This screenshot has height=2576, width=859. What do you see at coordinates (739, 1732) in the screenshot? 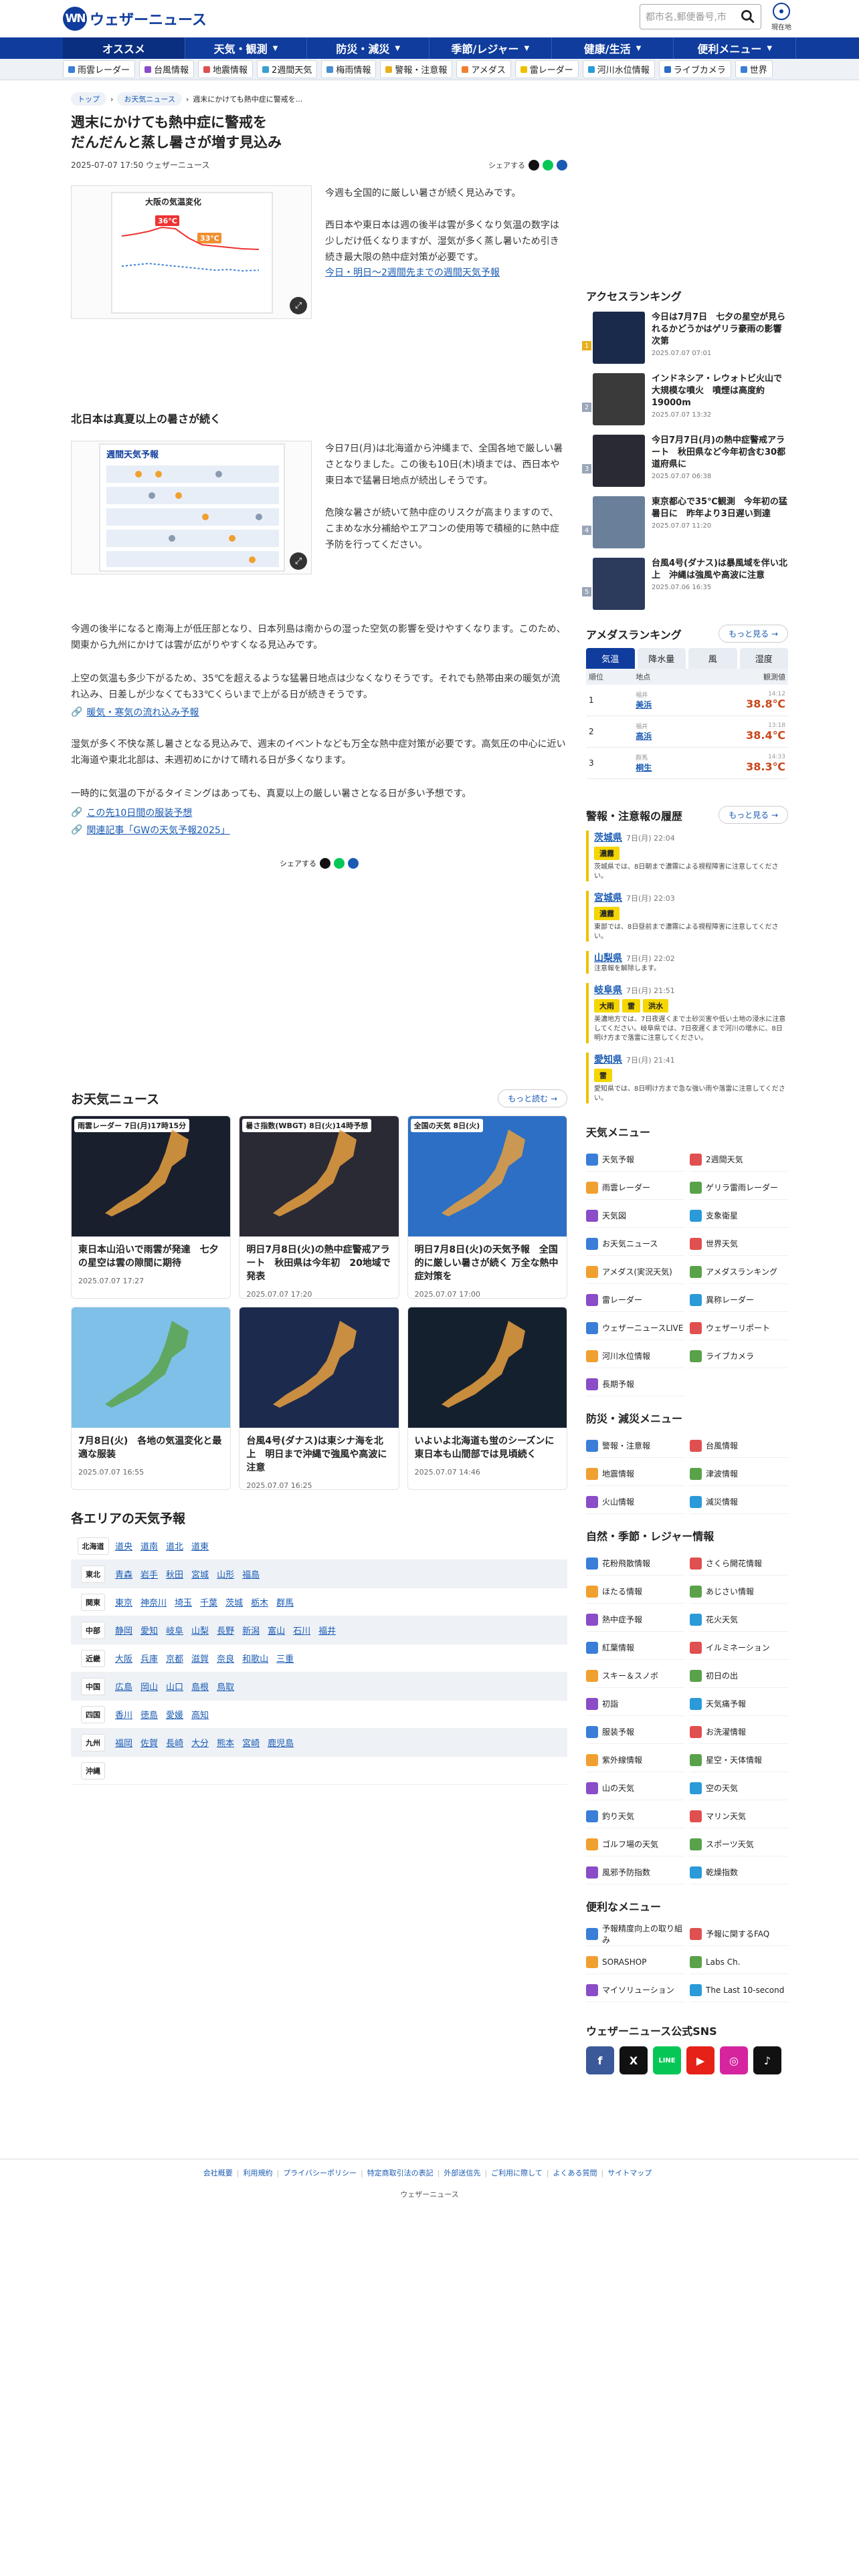
I see `menu-item: お洗濯情報` at bounding box center [739, 1732].